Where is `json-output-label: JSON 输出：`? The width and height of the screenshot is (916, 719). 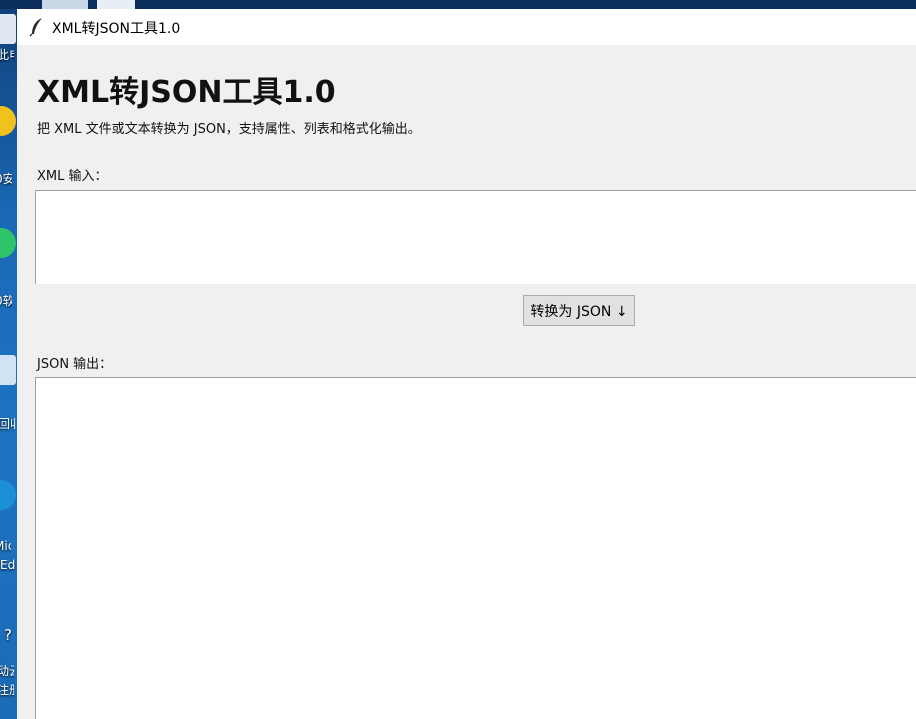 json-output-label: JSON 输出： is located at coordinates (75, 364).